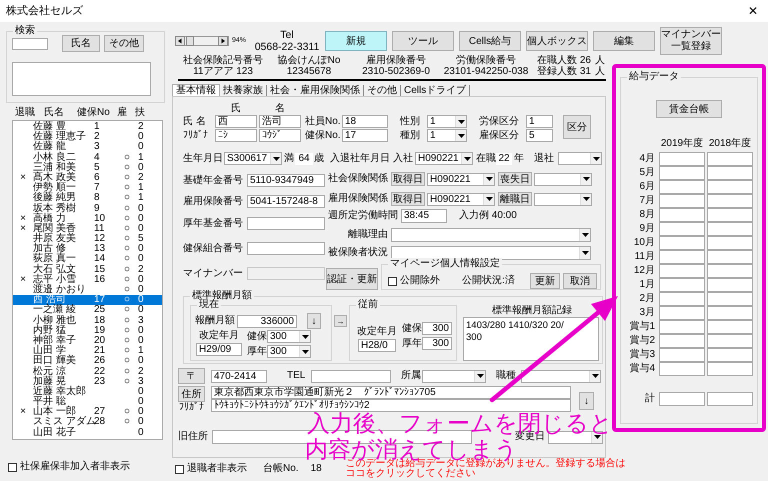  Describe the element at coordinates (365, 135) in the screenshot. I see `text-field: 17` at that location.